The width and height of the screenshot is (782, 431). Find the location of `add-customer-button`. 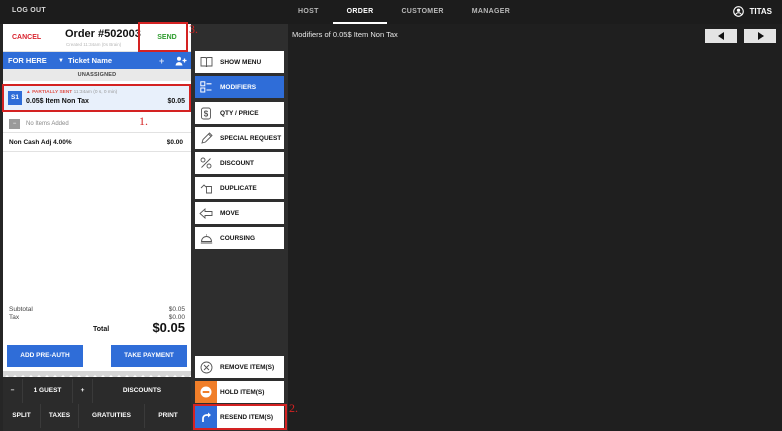

add-customer-button is located at coordinates (181, 60).